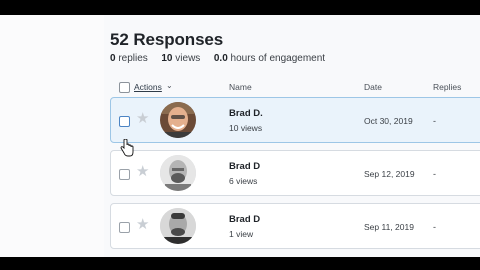 The image size is (480, 270). What do you see at coordinates (373, 87) in the screenshot?
I see `column-header-date: Date` at bounding box center [373, 87].